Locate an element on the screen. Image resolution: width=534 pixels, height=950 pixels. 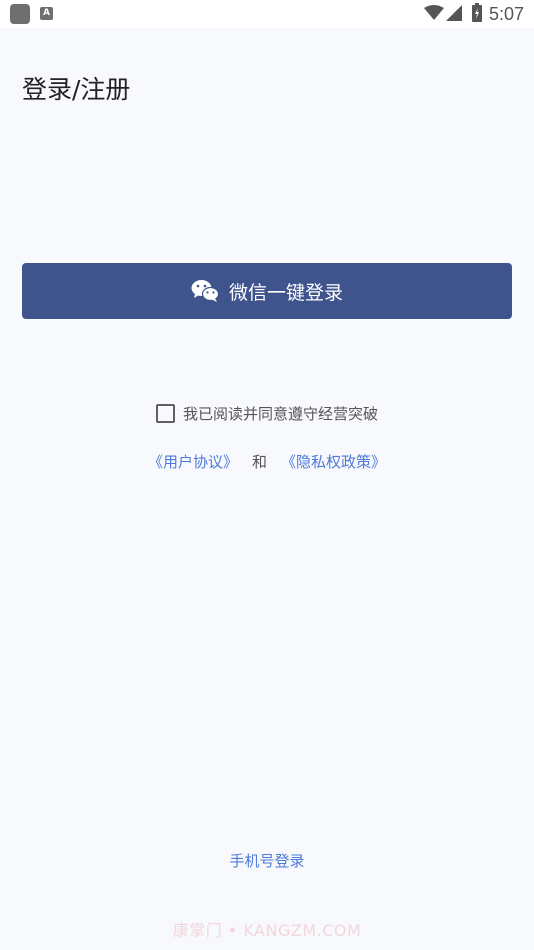
and-text: 和 is located at coordinates (259, 462).